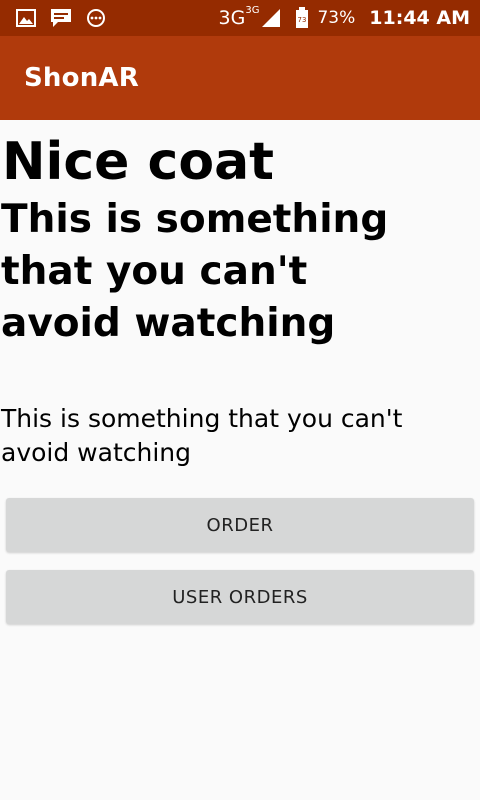  Describe the element at coordinates (81, 78) in the screenshot. I see `app-title: ShonAR` at that location.